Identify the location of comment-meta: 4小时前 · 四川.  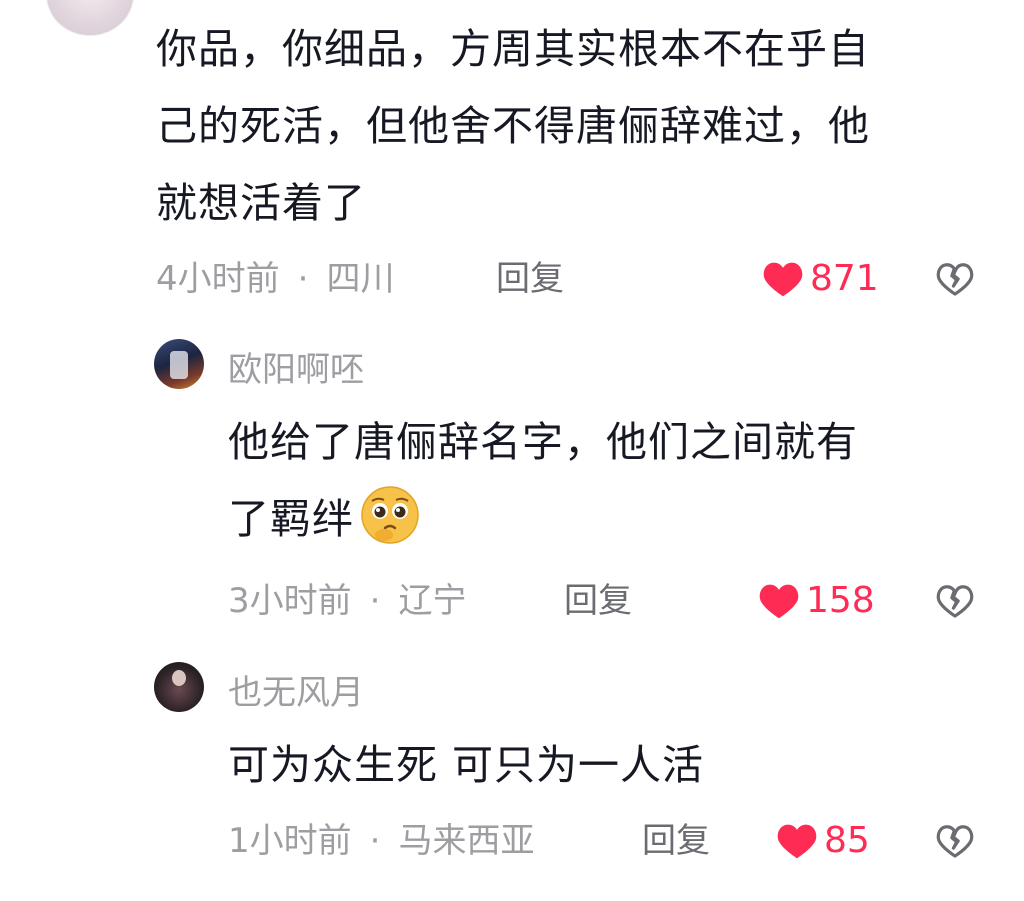
(275, 279).